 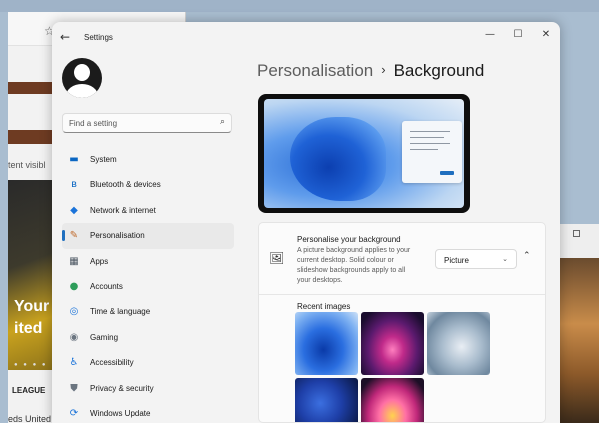 What do you see at coordinates (82, 72) in the screenshot?
I see `avatar-head` at bounding box center [82, 72].